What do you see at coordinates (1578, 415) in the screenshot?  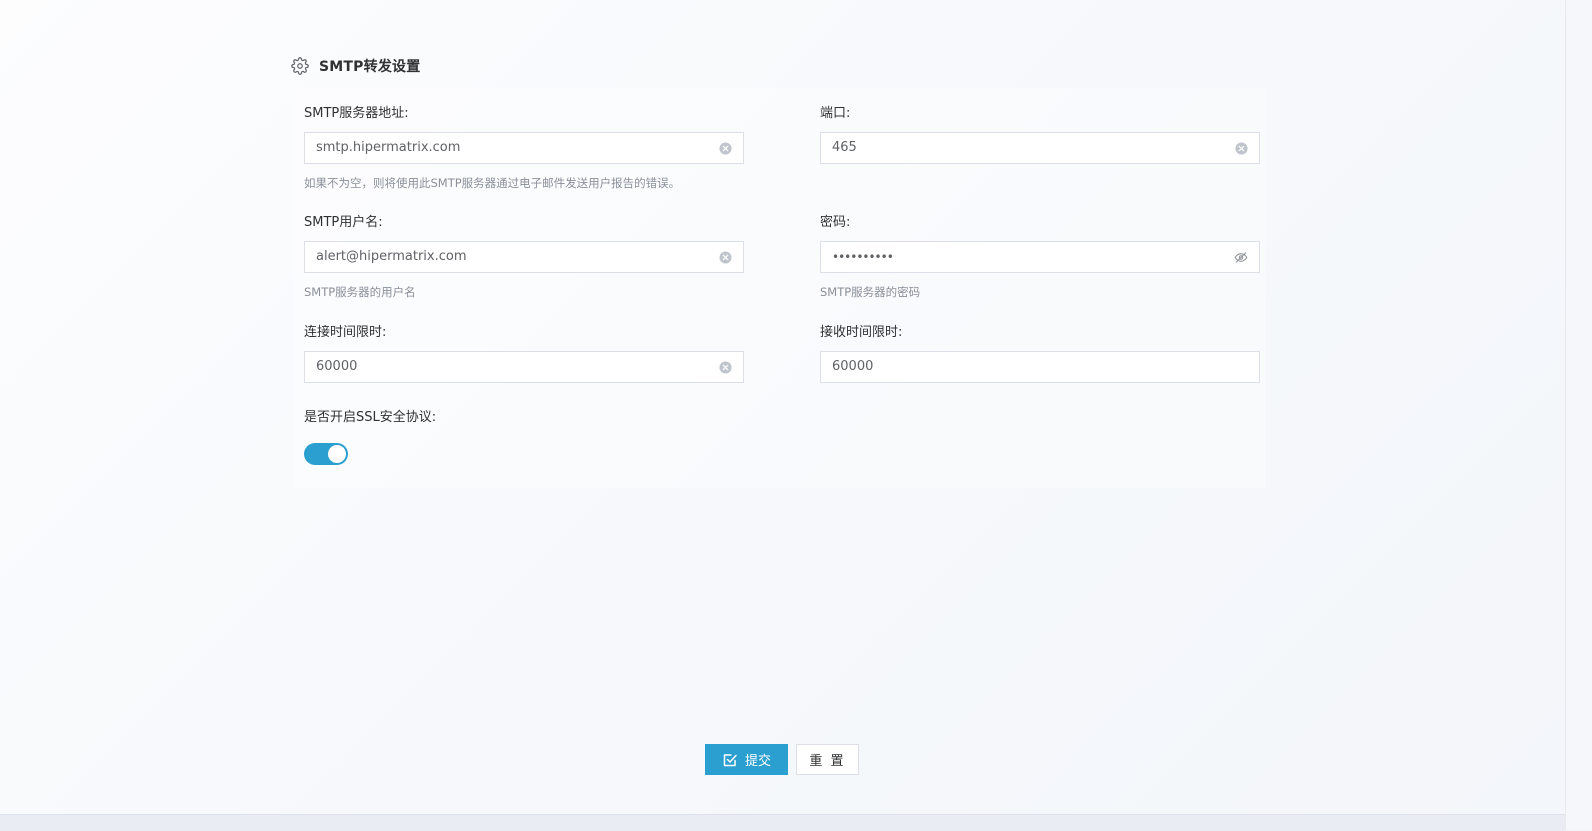 I see `vertical-scrollbar` at bounding box center [1578, 415].